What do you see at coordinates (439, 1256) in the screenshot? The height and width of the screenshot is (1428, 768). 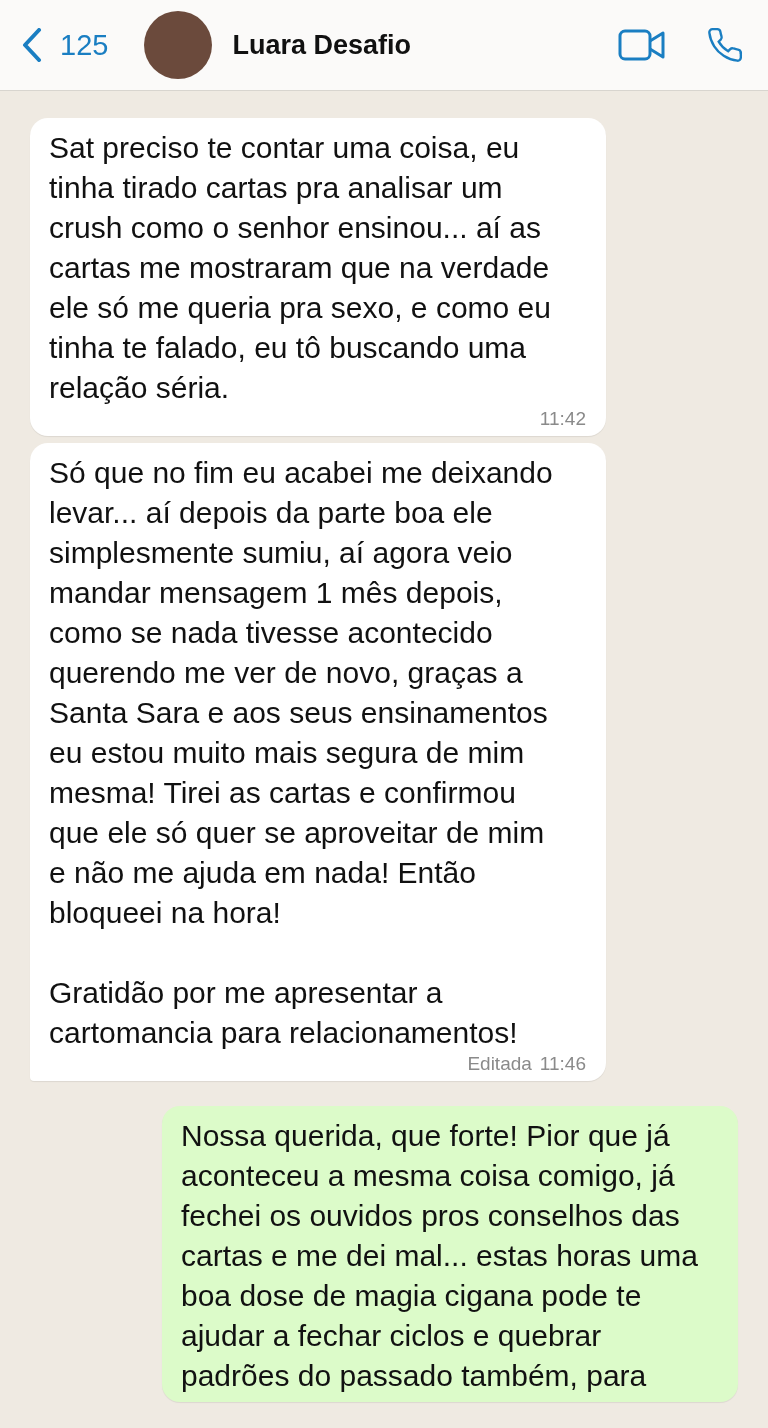 I see `message-text: Nossa querida, que forte! Pior que já aconteceu a mesma coisa comigo, já fechei os ouvidos pros conselhos das cartas e me dei mal... estas horas uma boa dose de magia cigana pode te ajudar a fechar ciclos e quebrar padrões do passado também, para` at bounding box center [439, 1256].